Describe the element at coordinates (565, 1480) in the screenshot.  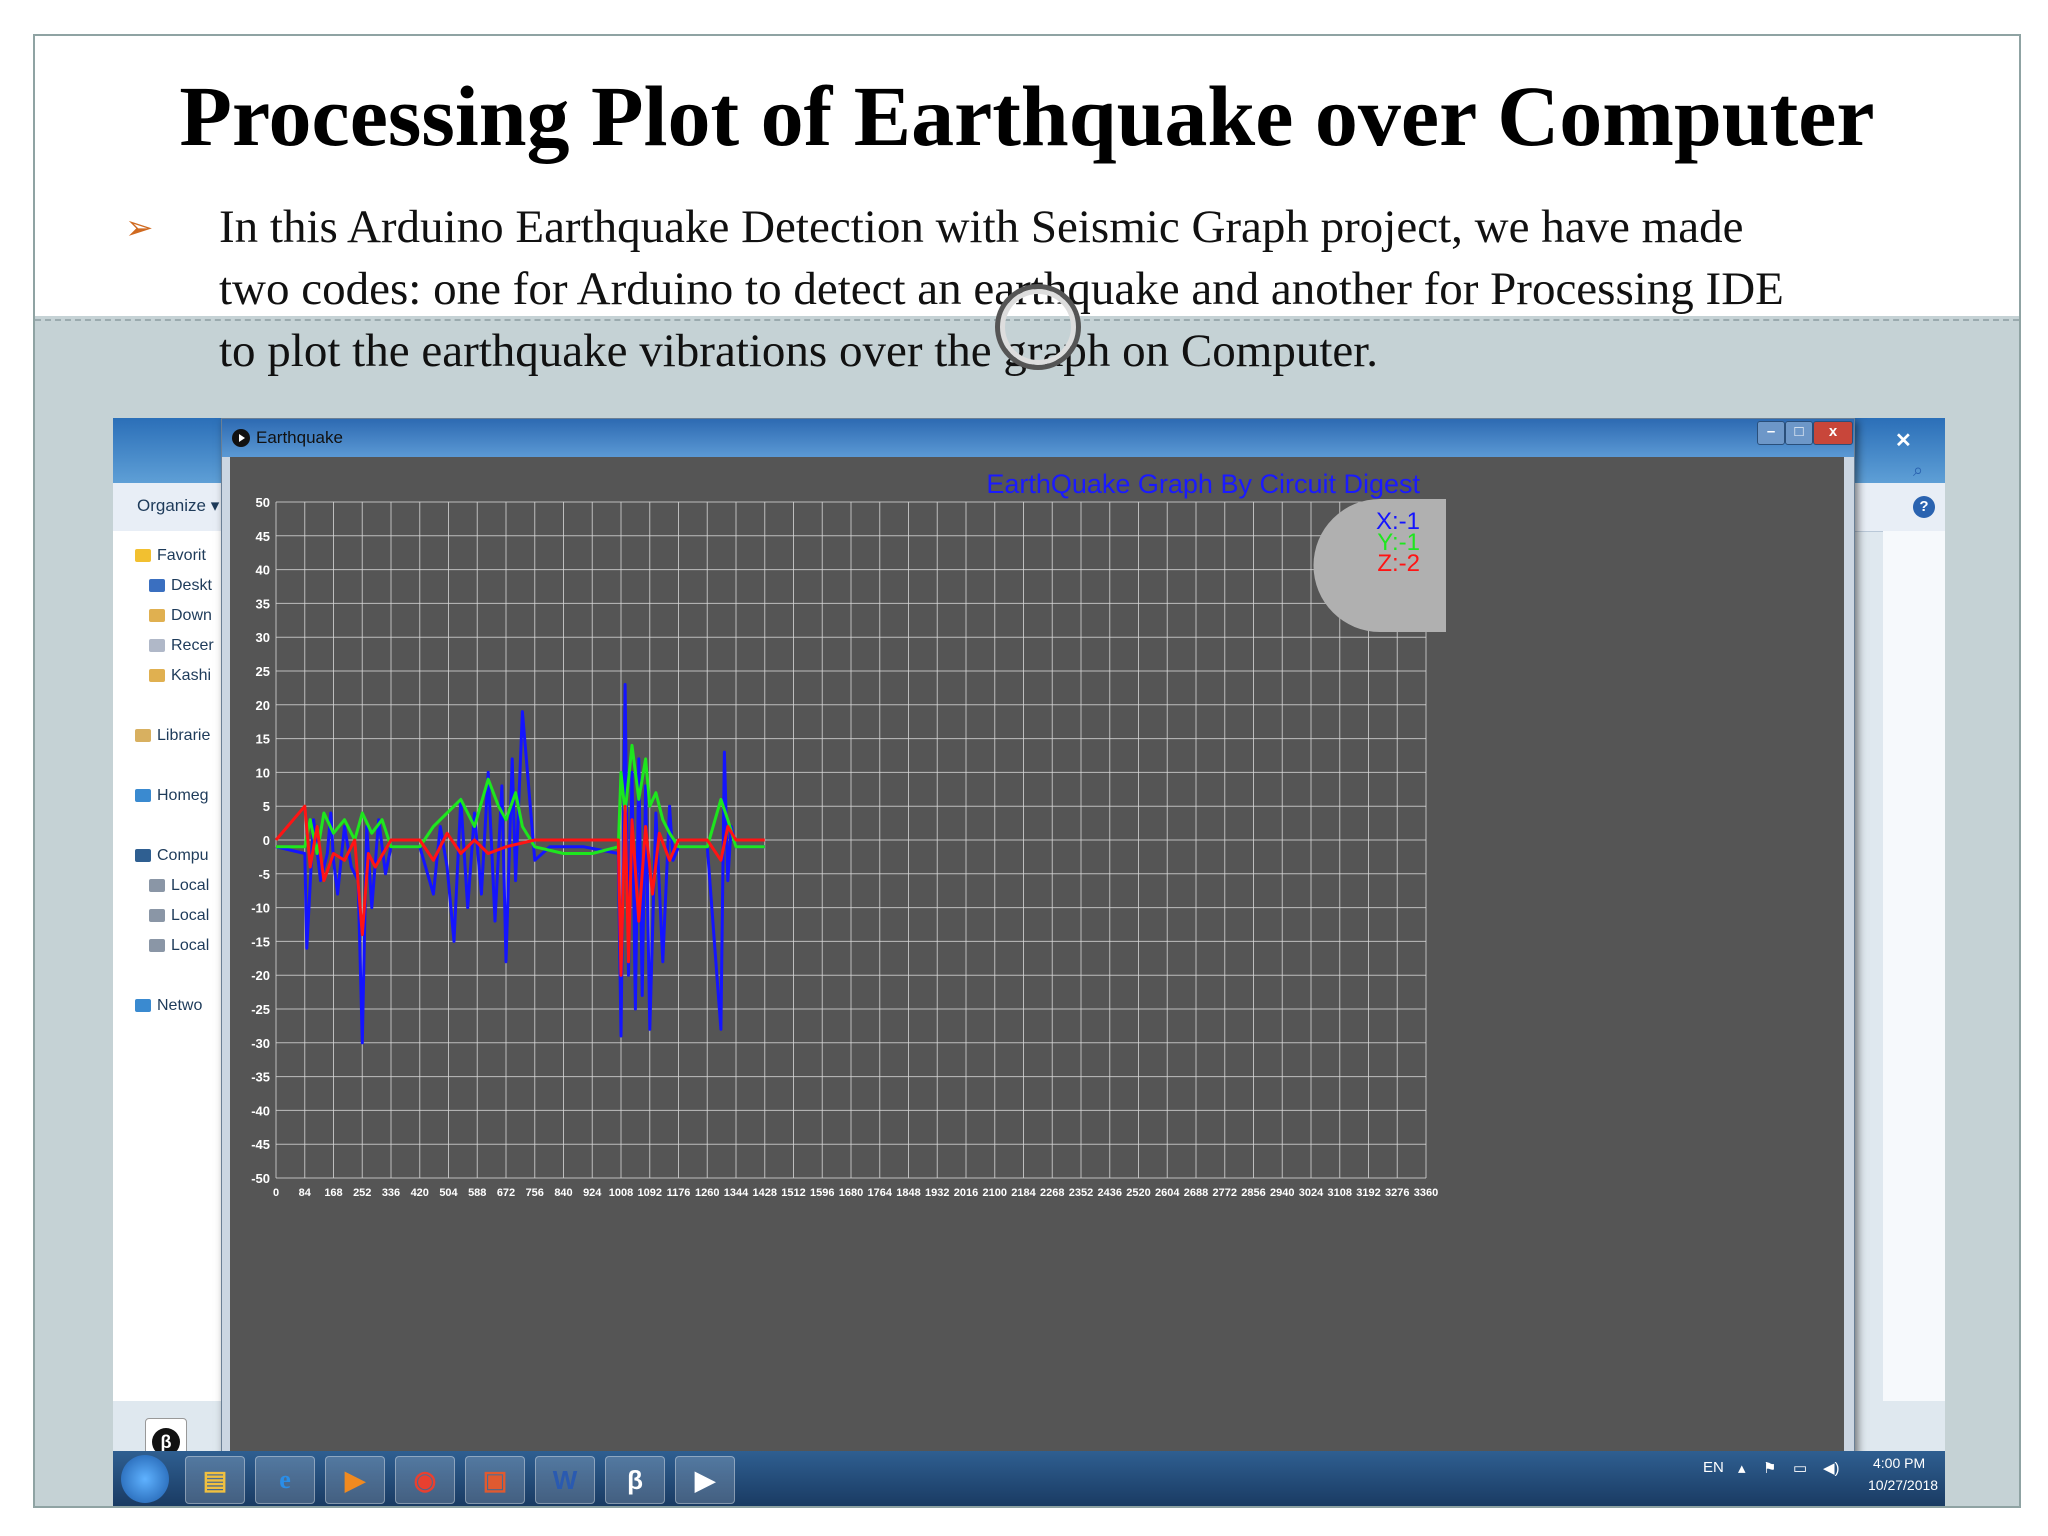
I see `word-taskbar-icon: W` at that location.